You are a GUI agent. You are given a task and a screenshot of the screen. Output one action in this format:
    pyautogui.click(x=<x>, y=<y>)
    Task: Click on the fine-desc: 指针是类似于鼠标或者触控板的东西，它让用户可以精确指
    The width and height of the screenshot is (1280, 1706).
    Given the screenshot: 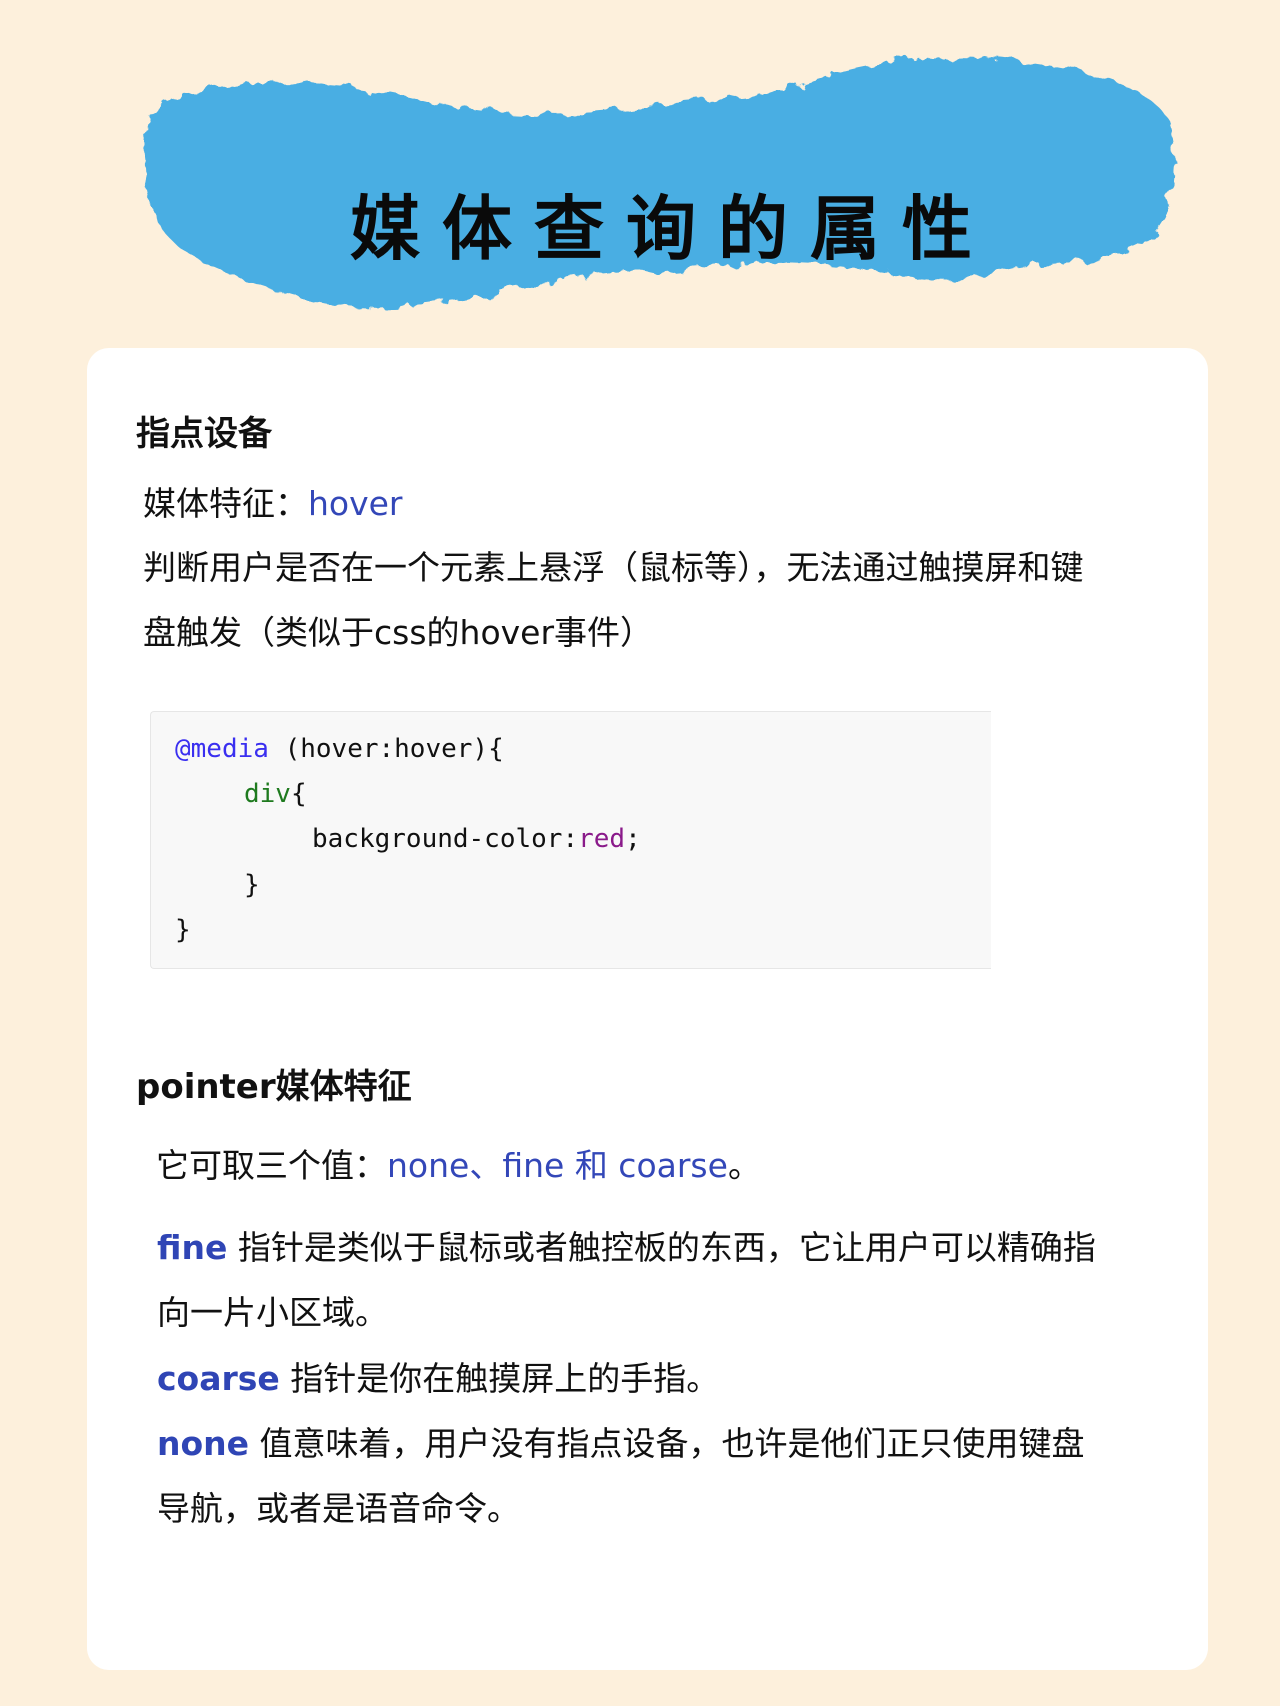 What is the action you would take?
    pyautogui.click(x=661, y=1247)
    